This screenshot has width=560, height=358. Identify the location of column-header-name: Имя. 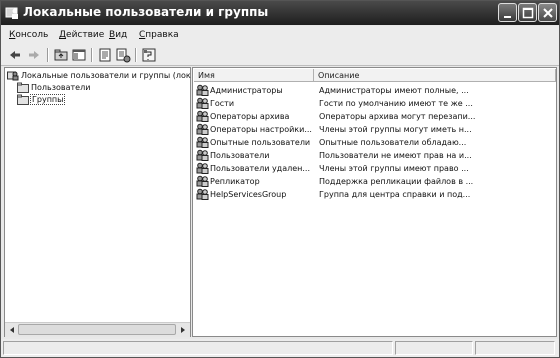
(254, 75).